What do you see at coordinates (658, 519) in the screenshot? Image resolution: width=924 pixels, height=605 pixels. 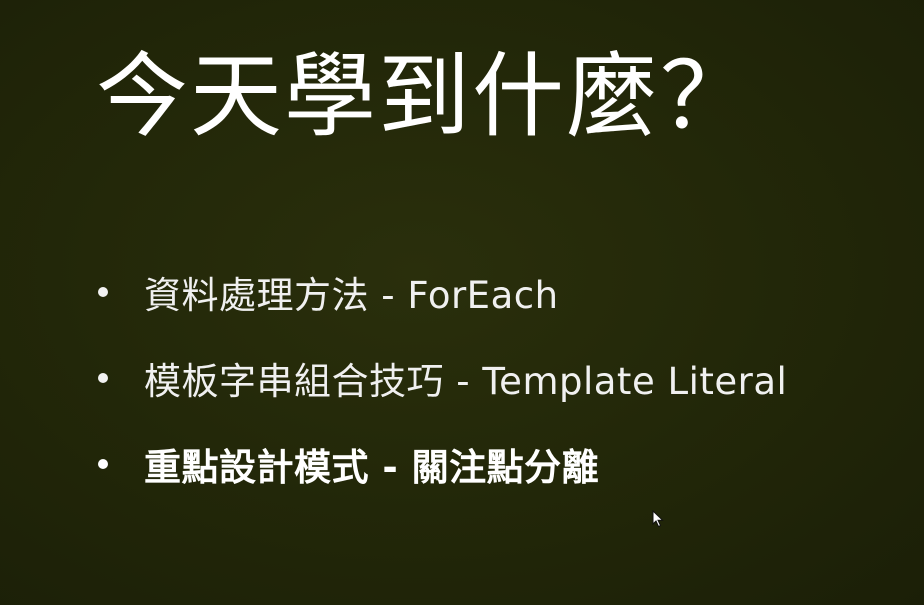 I see `mouse-pointer-icon` at bounding box center [658, 519].